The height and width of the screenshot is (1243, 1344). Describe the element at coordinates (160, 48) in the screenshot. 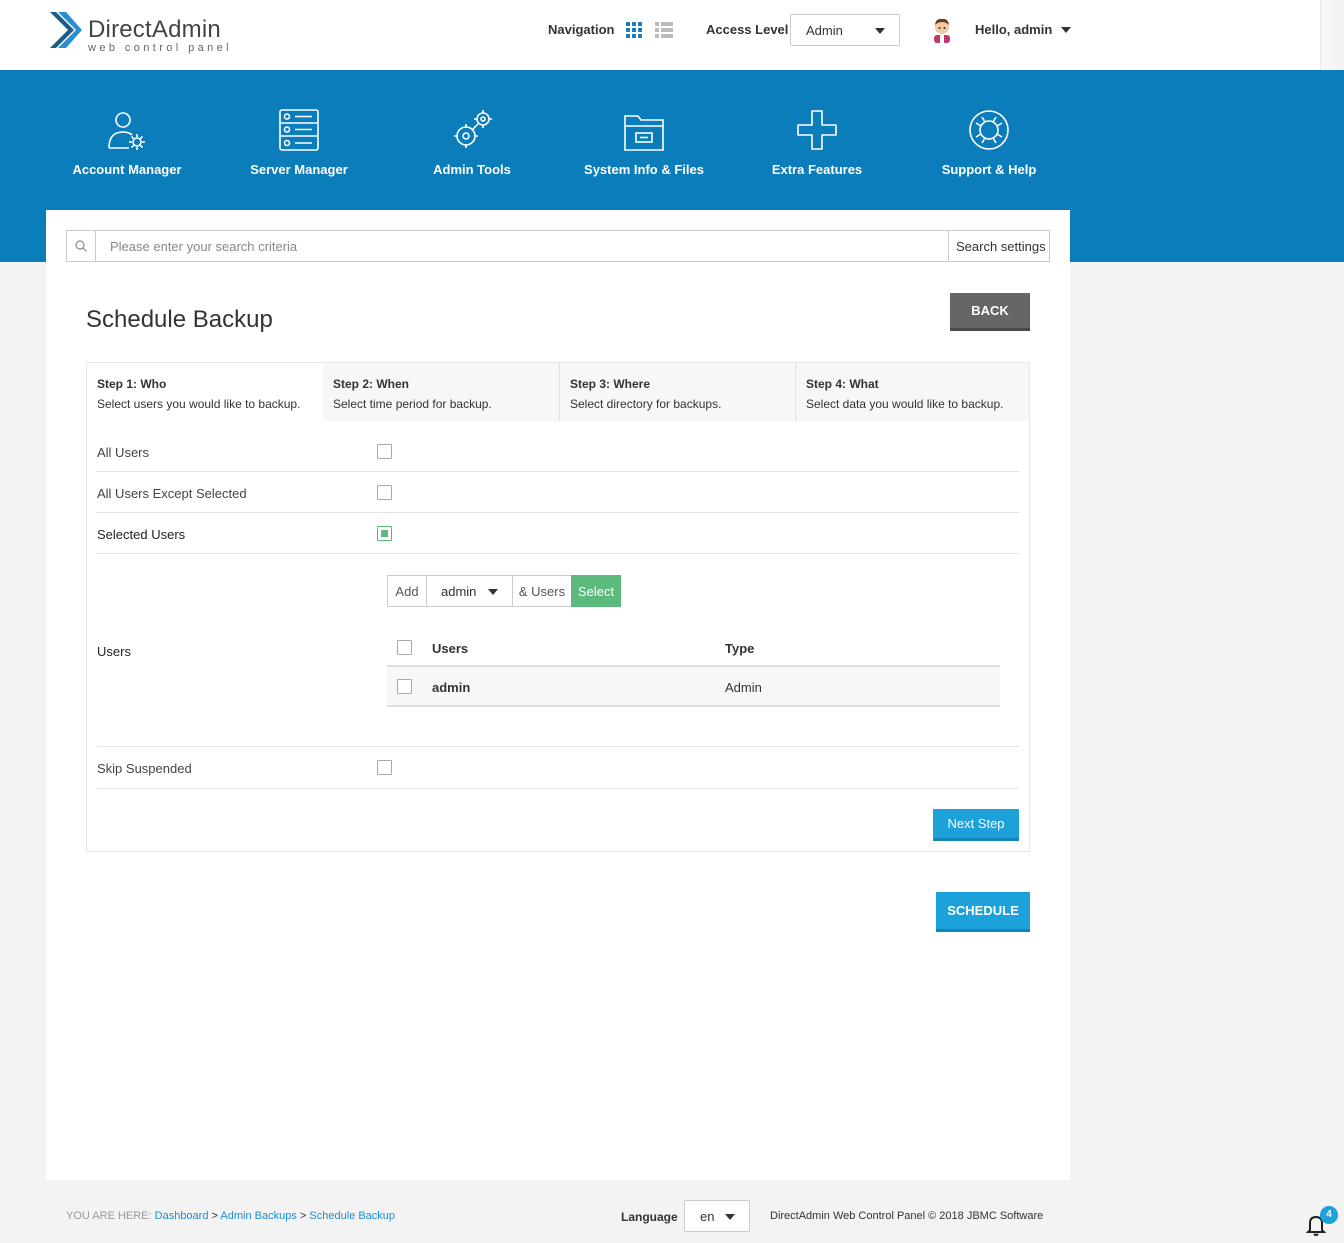

I see `logo-subtitle: web control panel` at that location.